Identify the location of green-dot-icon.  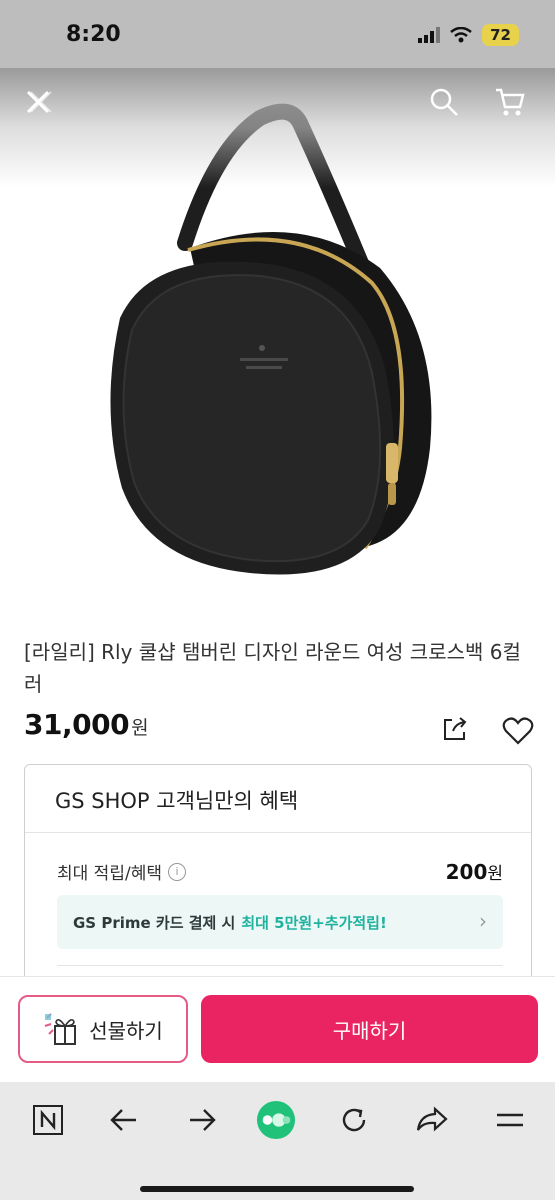
(276, 1120).